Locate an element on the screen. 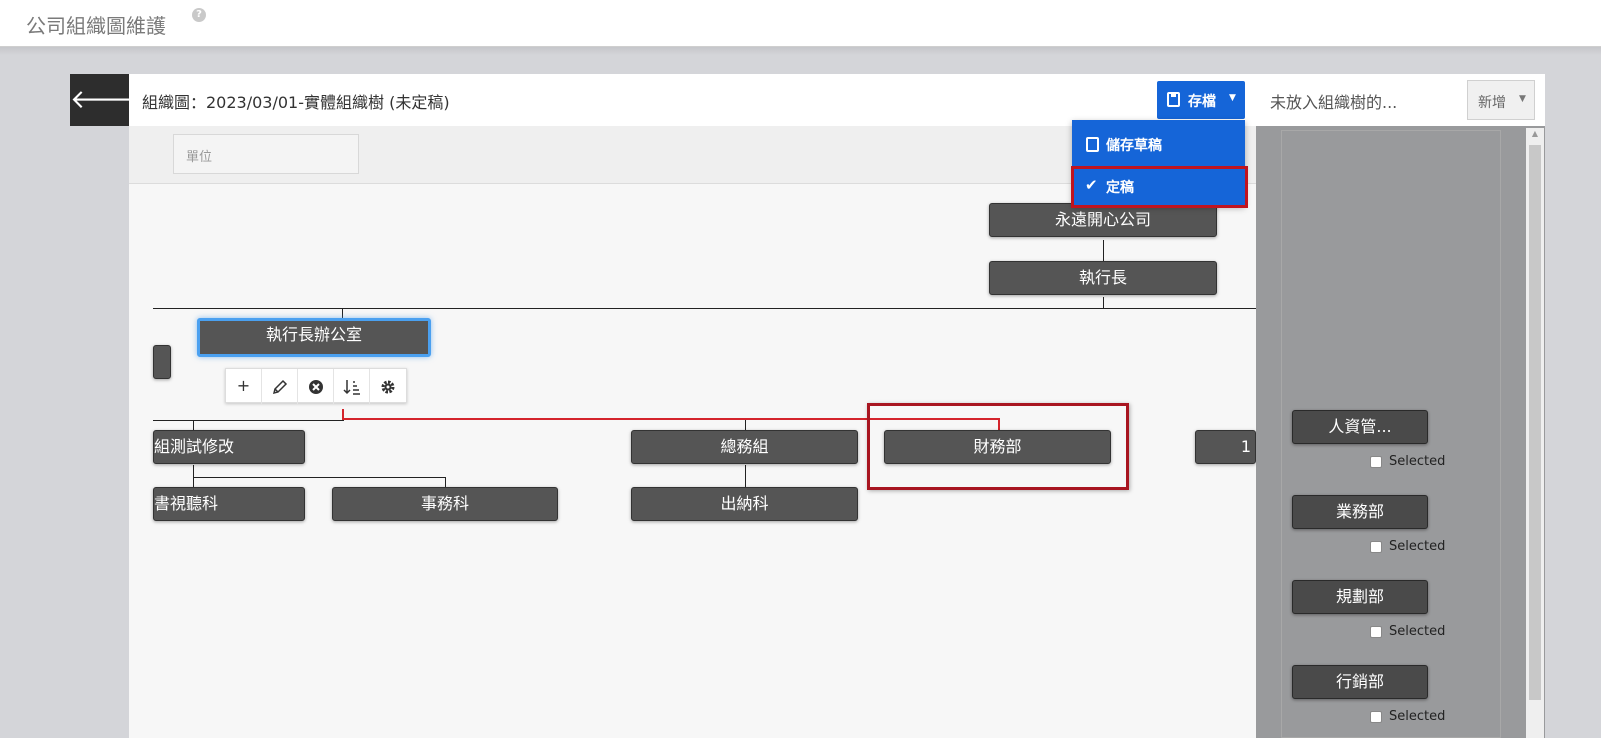  pencil-icon is located at coordinates (279, 386).